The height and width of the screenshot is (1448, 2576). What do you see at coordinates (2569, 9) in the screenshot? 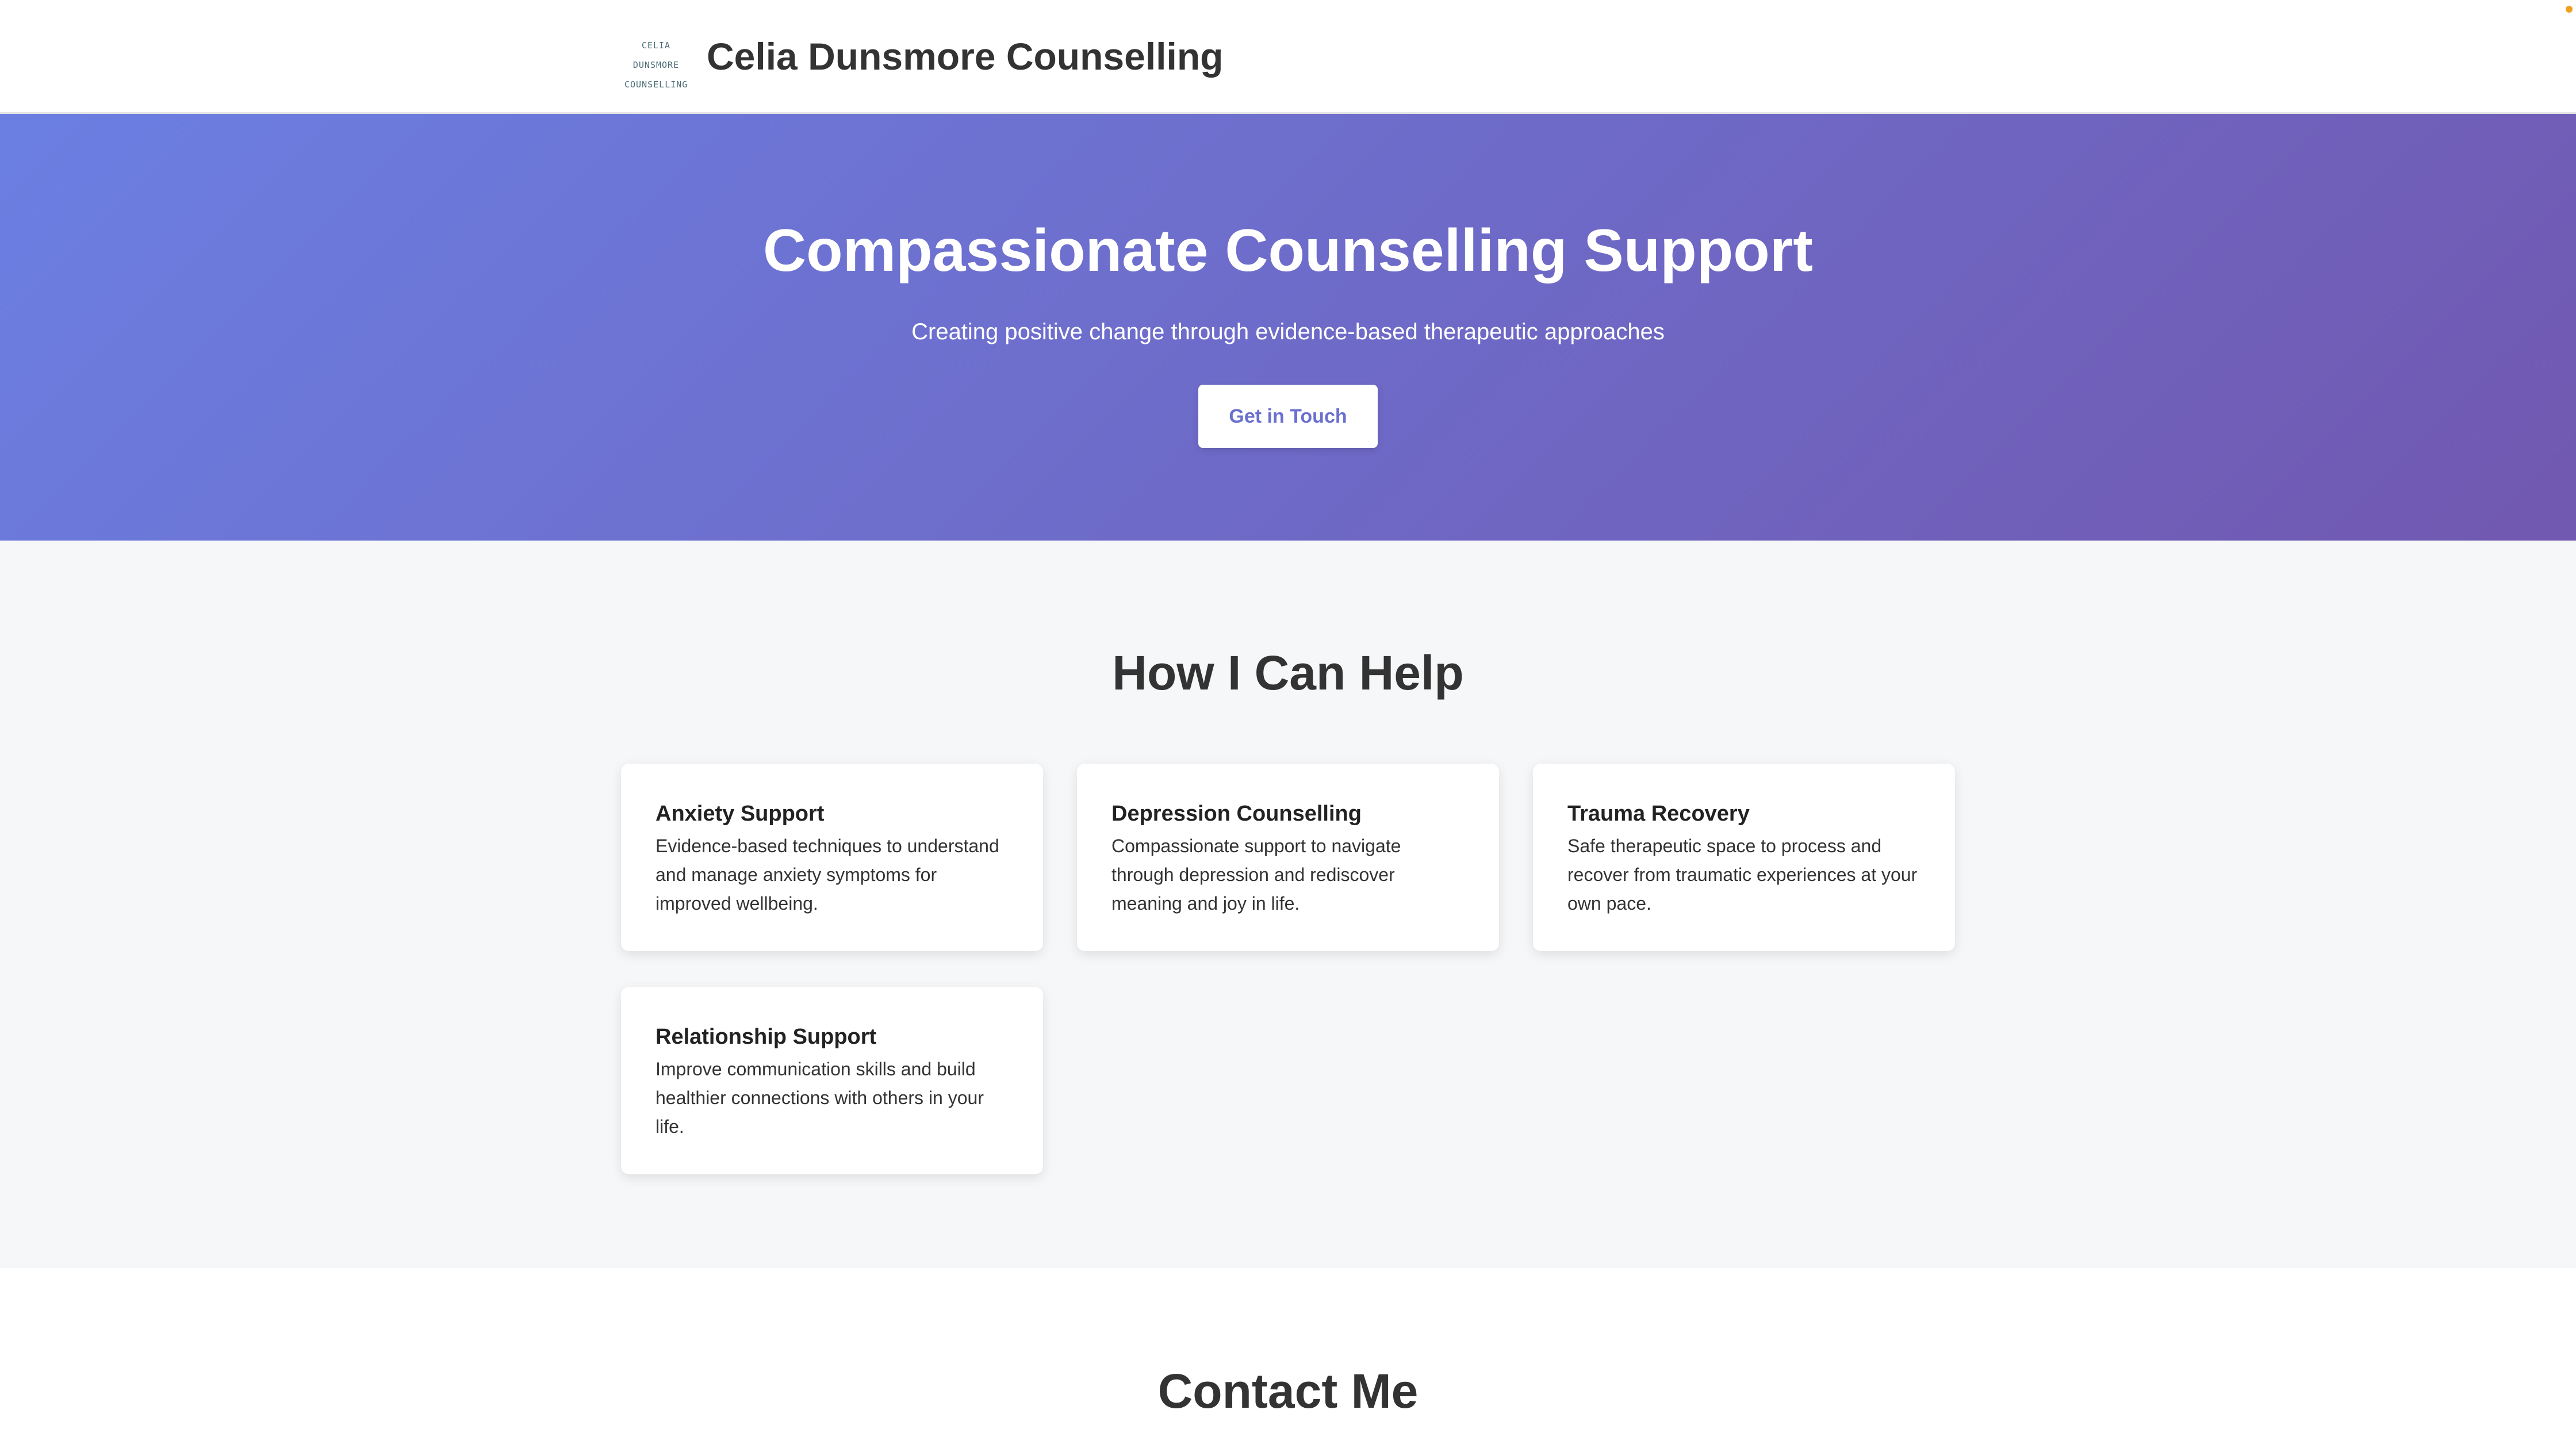
I see `status-dot-icon` at bounding box center [2569, 9].